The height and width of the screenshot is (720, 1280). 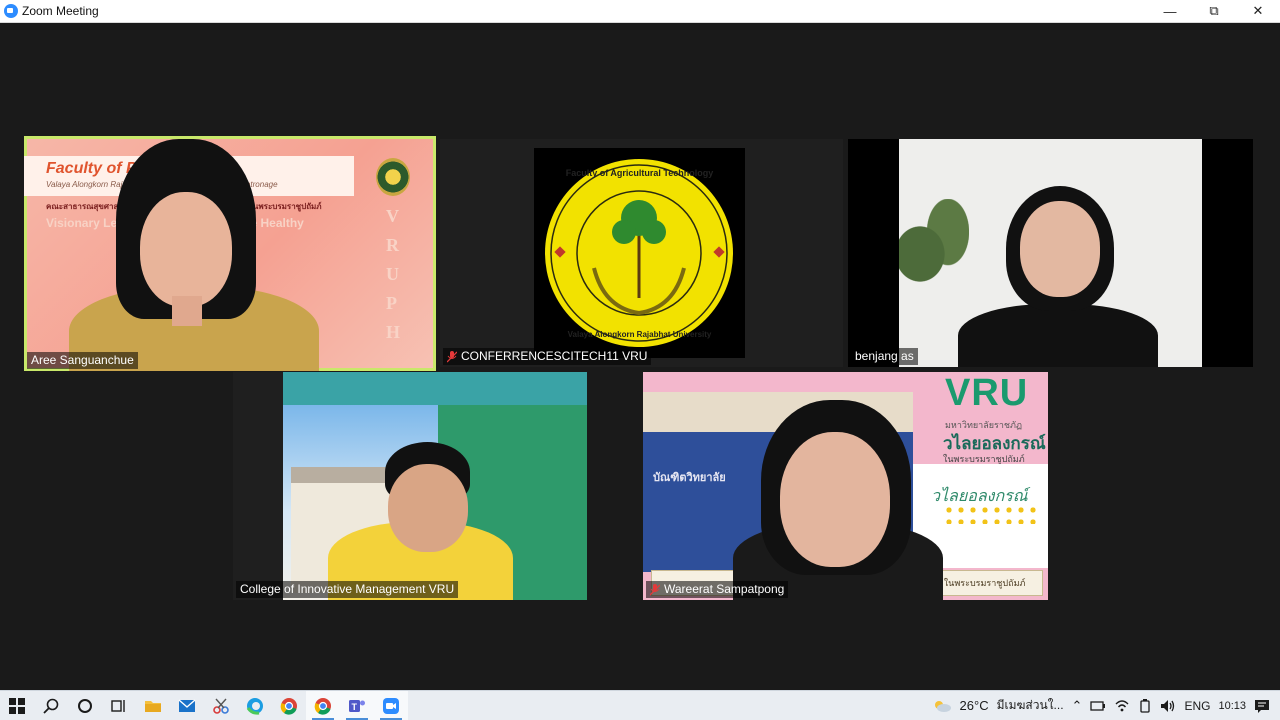 I want to click on participant-name-tag: benjang as, so click(x=884, y=356).